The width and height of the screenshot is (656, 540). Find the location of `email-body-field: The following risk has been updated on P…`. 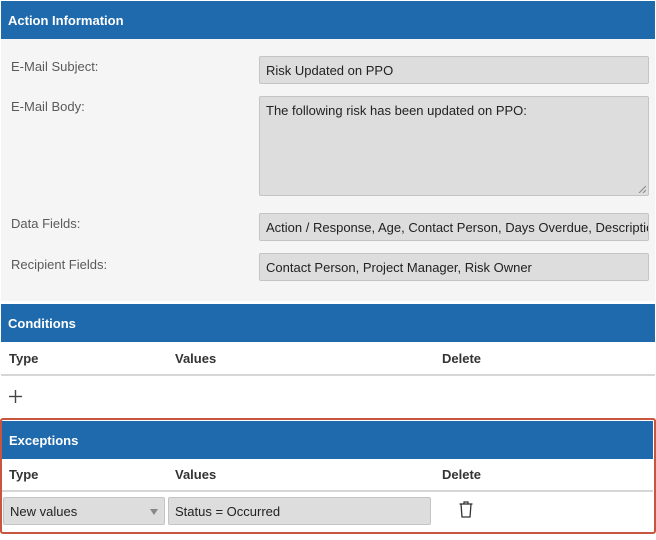

email-body-field: The following risk has been updated on P… is located at coordinates (454, 146).